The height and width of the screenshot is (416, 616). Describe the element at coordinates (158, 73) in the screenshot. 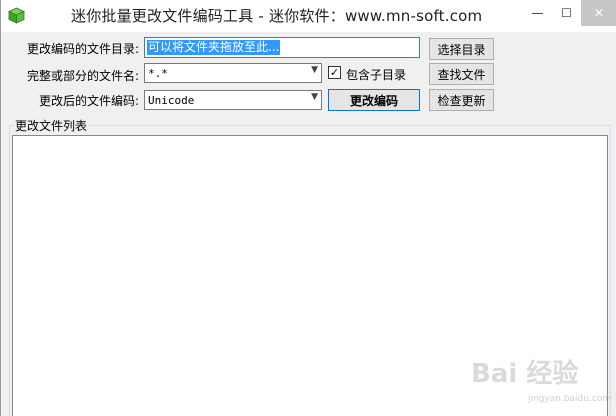

I see `filename-value: *.*` at that location.